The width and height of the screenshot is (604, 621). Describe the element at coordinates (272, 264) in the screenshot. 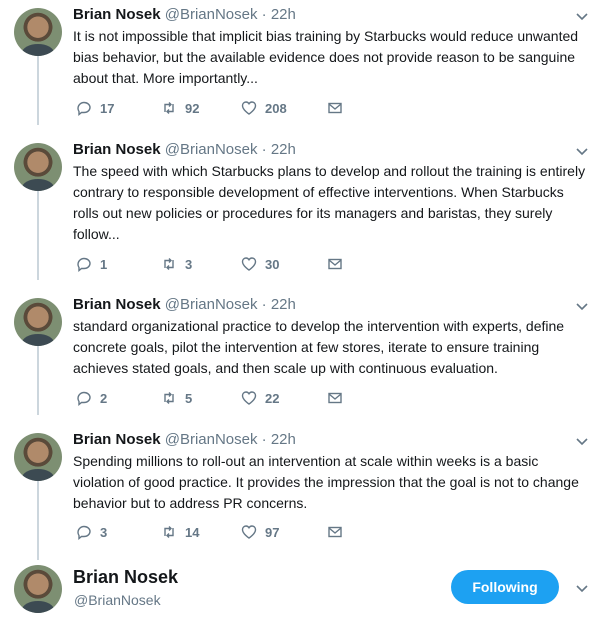

I see `like-count: 30` at that location.